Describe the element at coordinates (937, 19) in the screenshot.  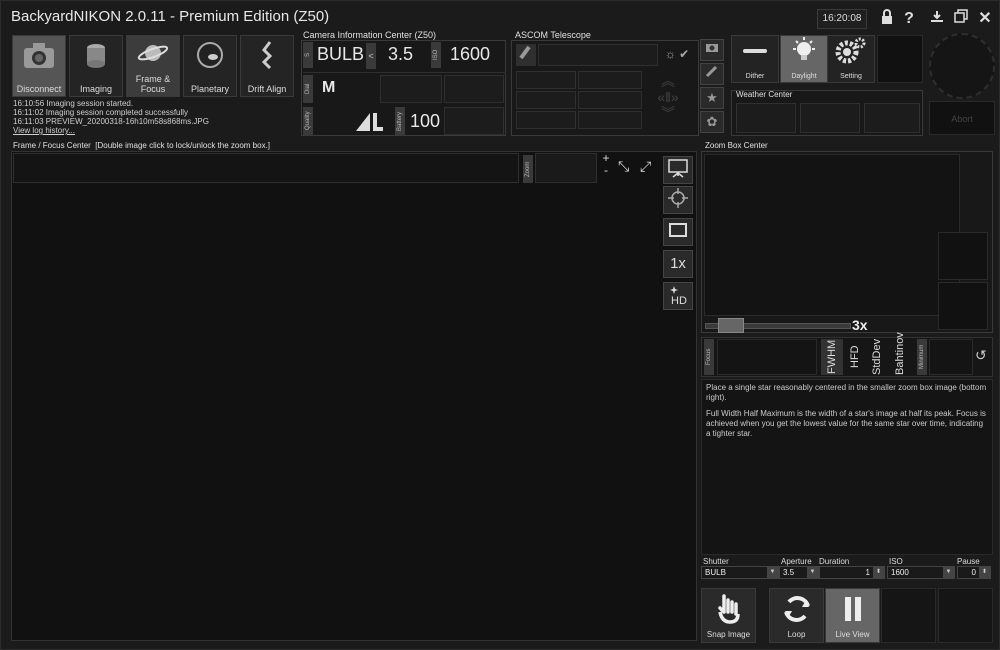
I see `minimize-icon` at that location.